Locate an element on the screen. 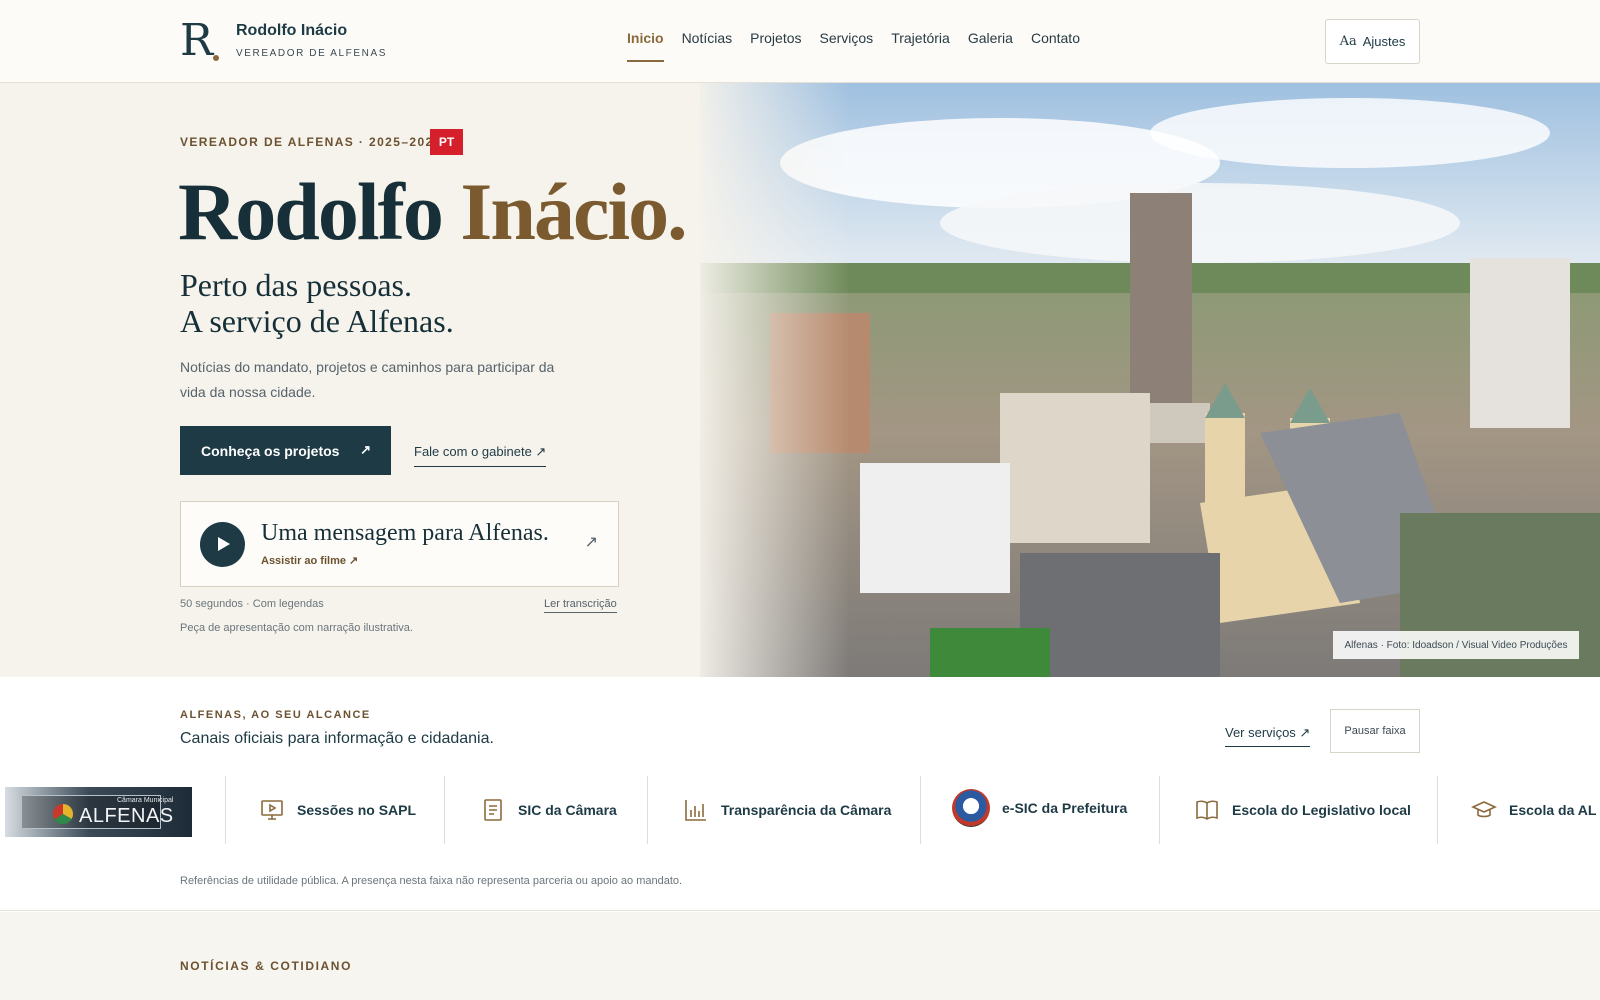 Image resolution: width=1600 pixels, height=1000 pixels. crest-icon is located at coordinates (971, 808).